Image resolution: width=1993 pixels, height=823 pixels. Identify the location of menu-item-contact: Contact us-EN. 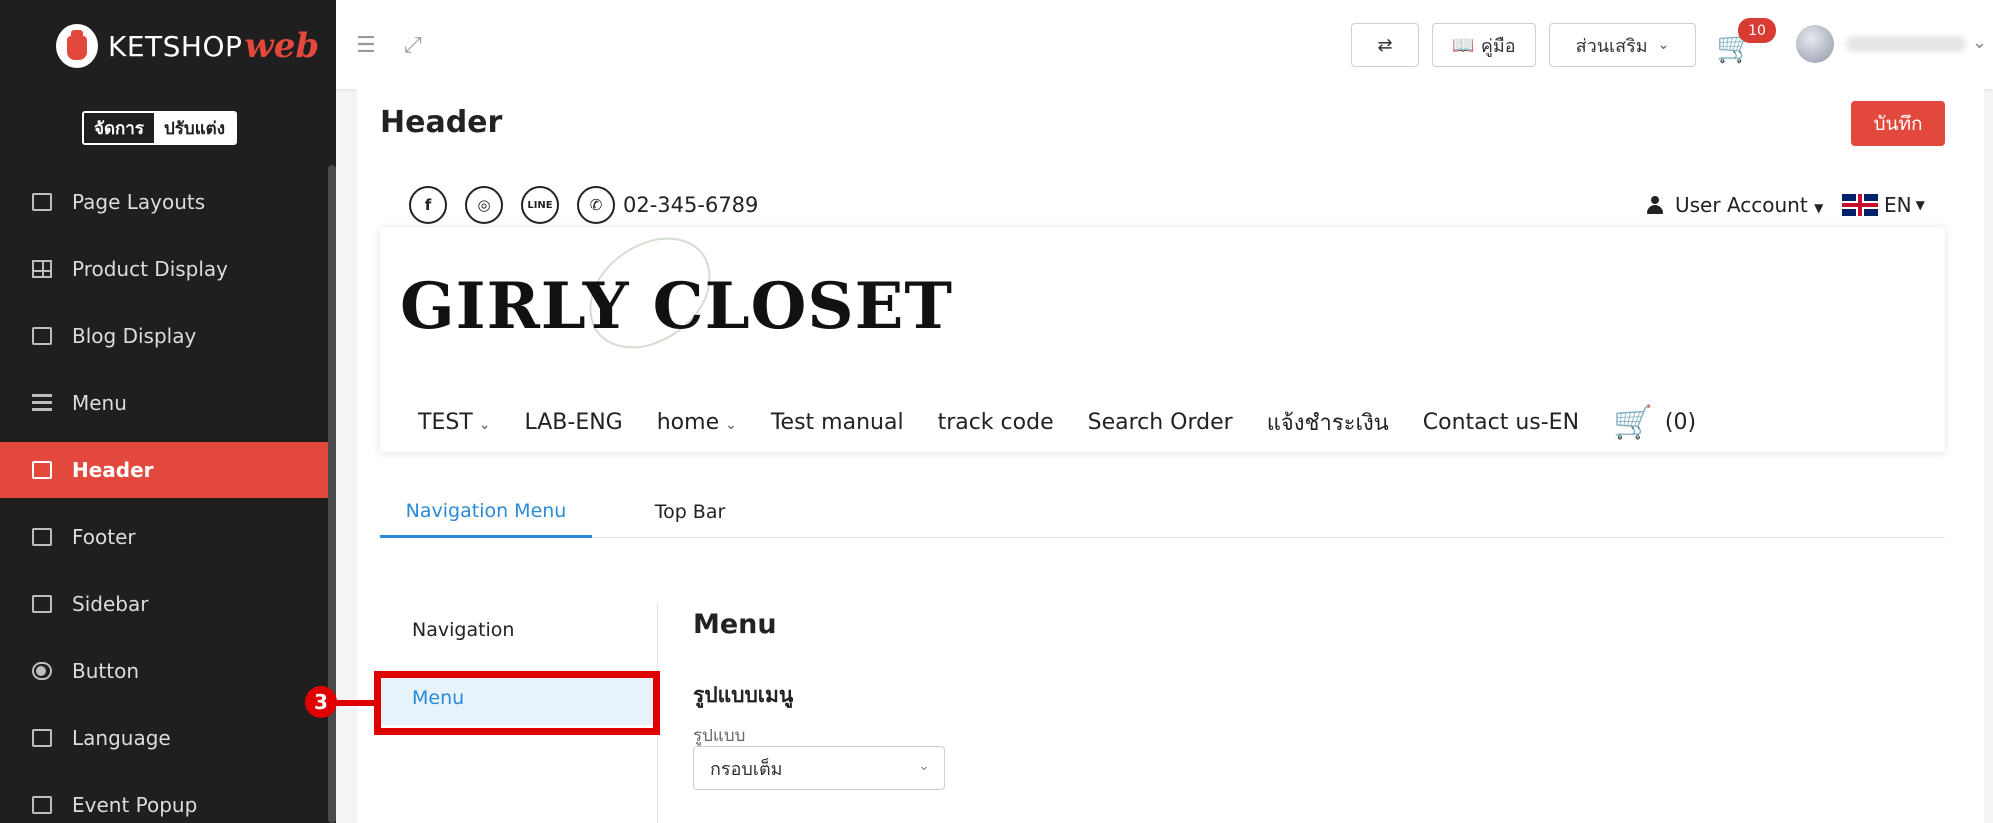
(1501, 422).